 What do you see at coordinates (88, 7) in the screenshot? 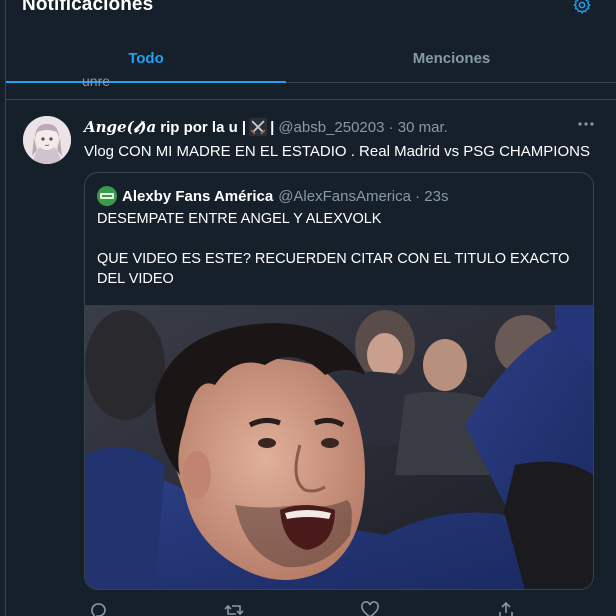
I see `page-title: Notificaciones` at bounding box center [88, 7].